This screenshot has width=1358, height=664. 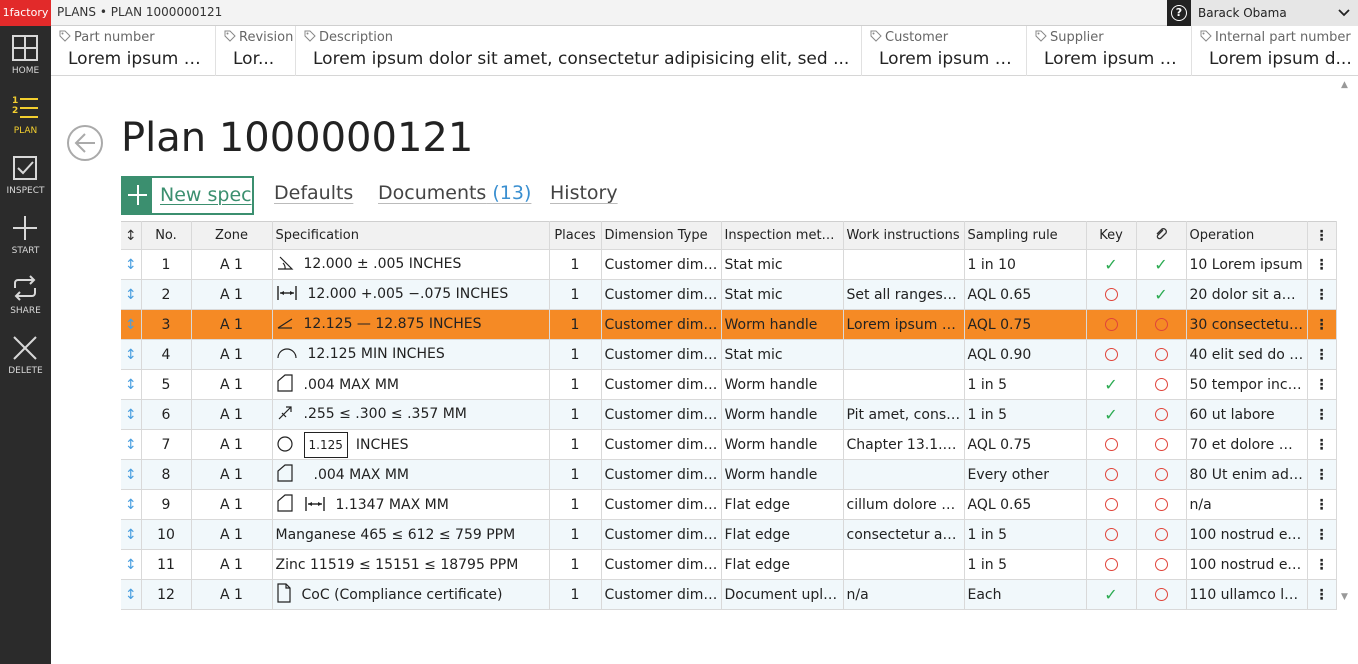 What do you see at coordinates (1247, 235) in the screenshot?
I see `col-operation: Operation` at bounding box center [1247, 235].